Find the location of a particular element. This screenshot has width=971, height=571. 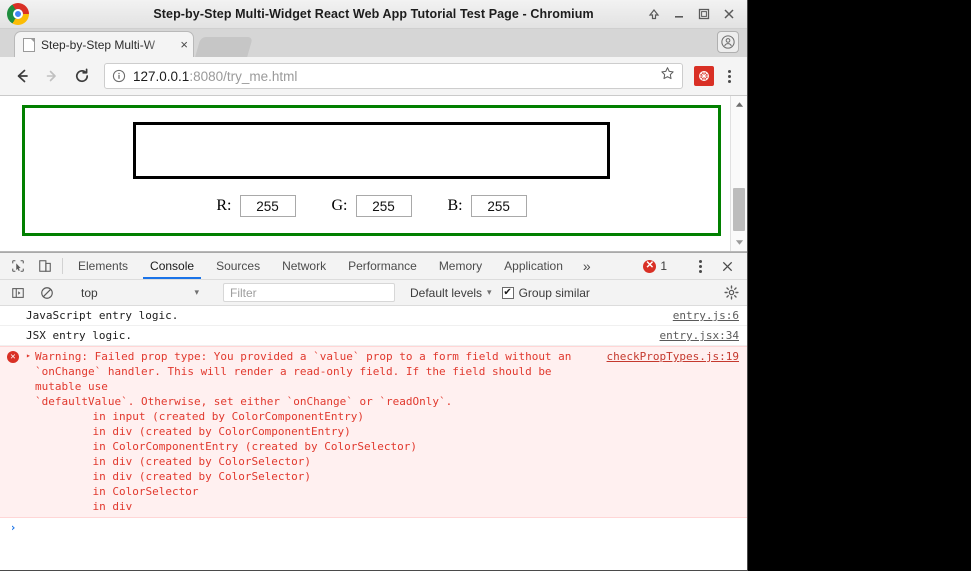

console-sidebar-icon is located at coordinates (17, 293).